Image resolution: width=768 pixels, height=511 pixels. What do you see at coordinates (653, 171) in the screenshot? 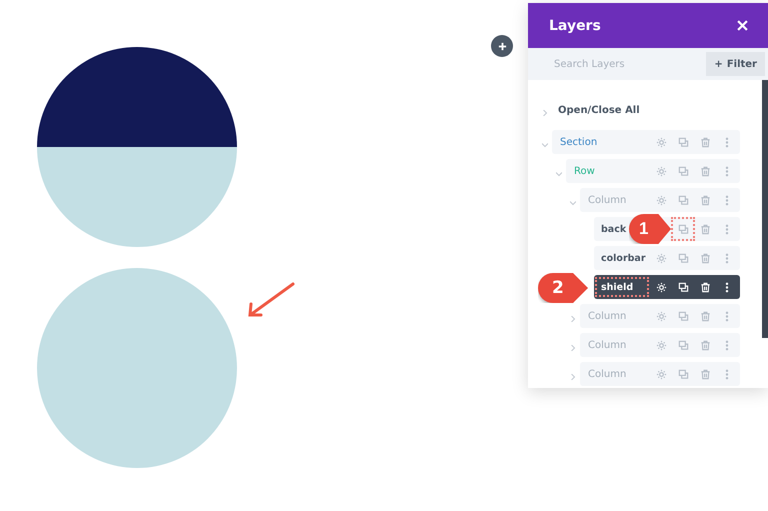
I see `layer-item: Row` at bounding box center [653, 171].